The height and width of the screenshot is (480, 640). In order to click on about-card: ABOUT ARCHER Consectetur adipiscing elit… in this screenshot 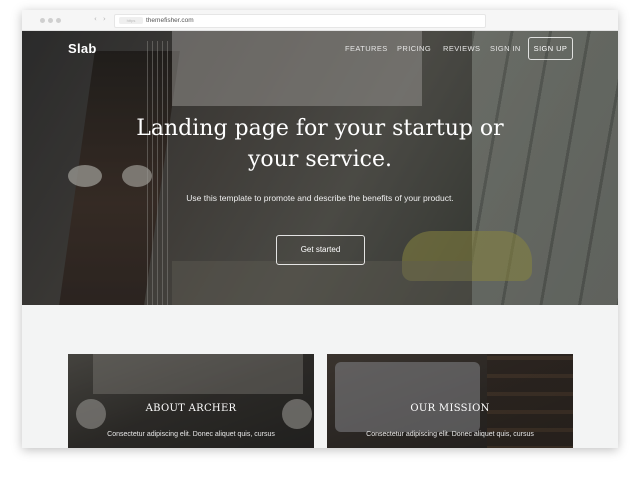, I will do `click(191, 401)`.